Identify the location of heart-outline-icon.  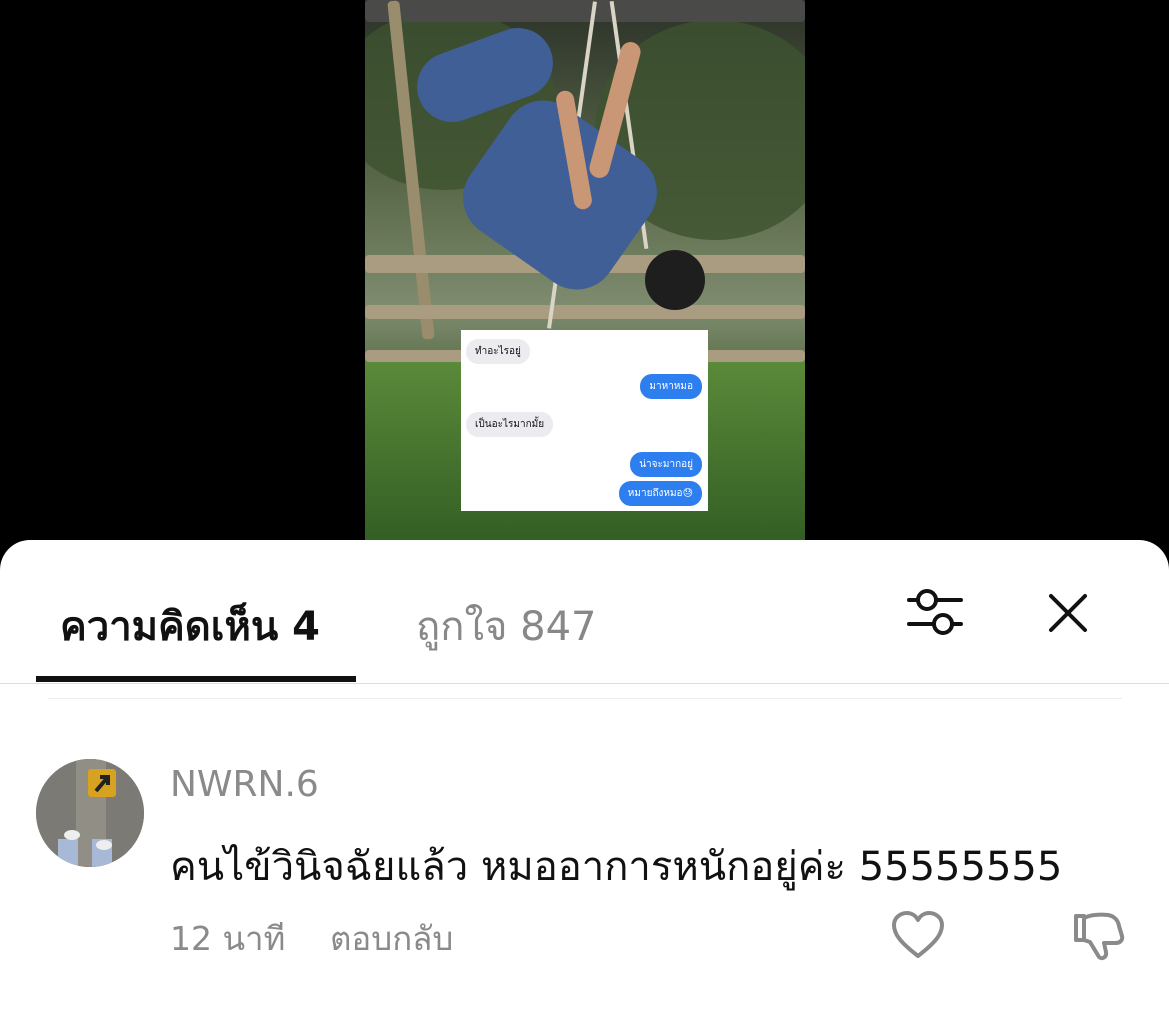
(918, 935).